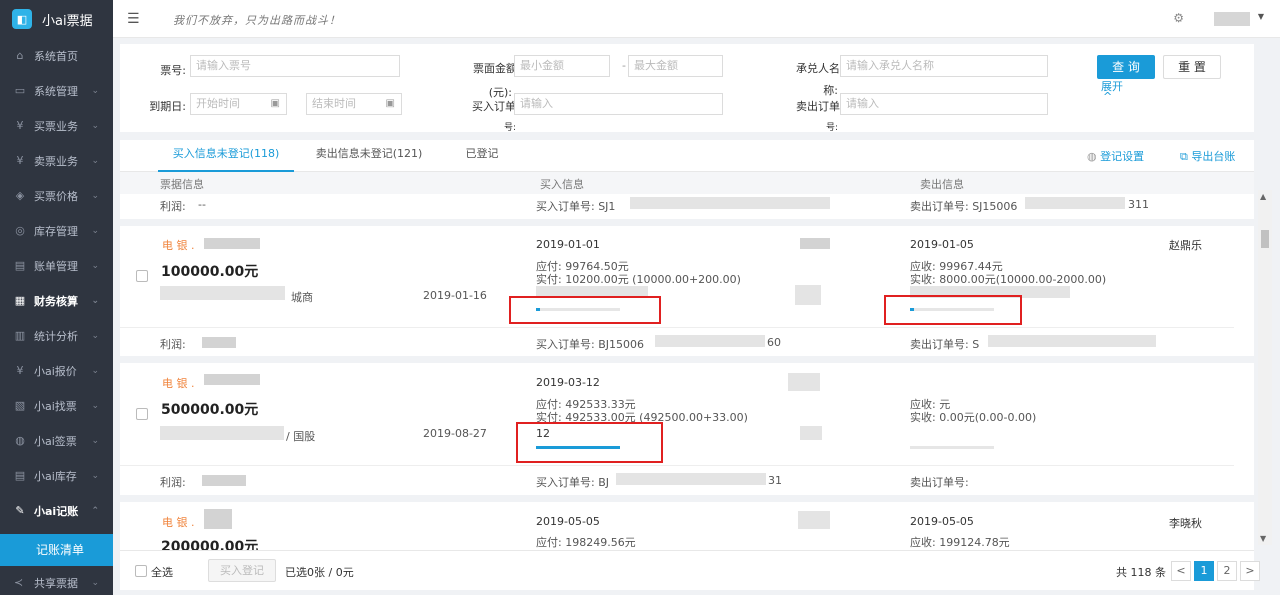 The image size is (1280, 595). What do you see at coordinates (944, 66) in the screenshot?
I see `acceptor-input: 请输入承兑人名称` at bounding box center [944, 66].